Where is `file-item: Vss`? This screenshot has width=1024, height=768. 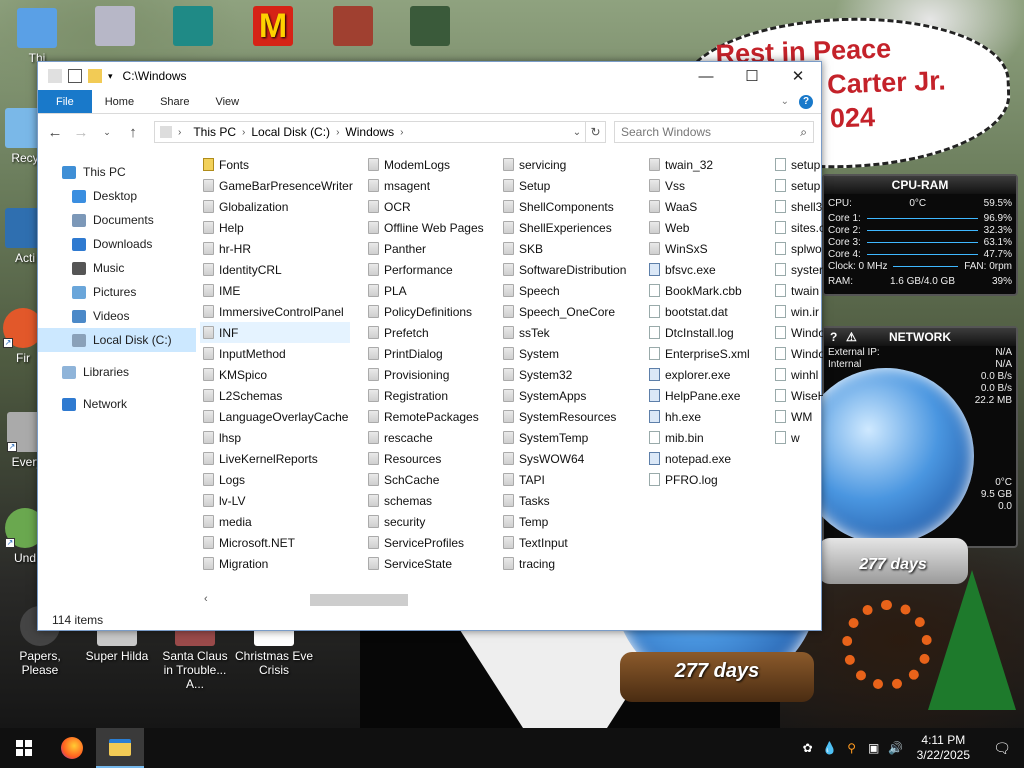 file-item: Vss is located at coordinates (706, 185).